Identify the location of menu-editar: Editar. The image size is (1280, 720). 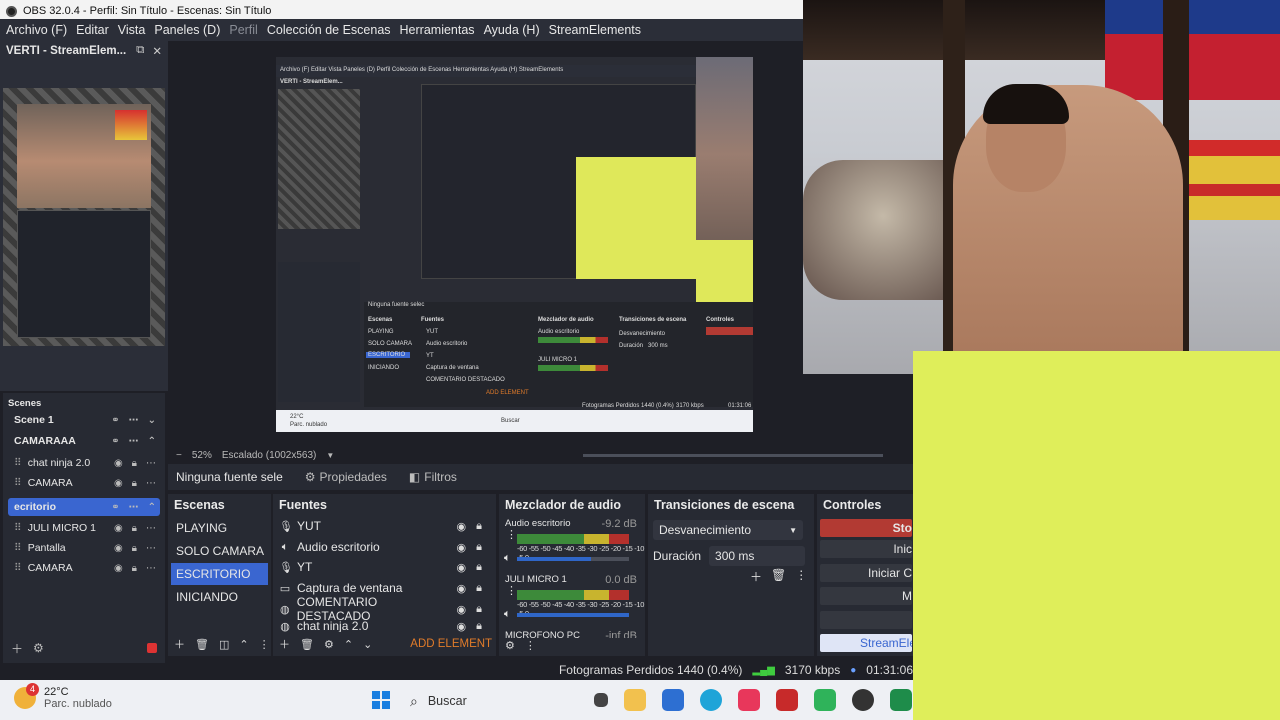
(92, 30).